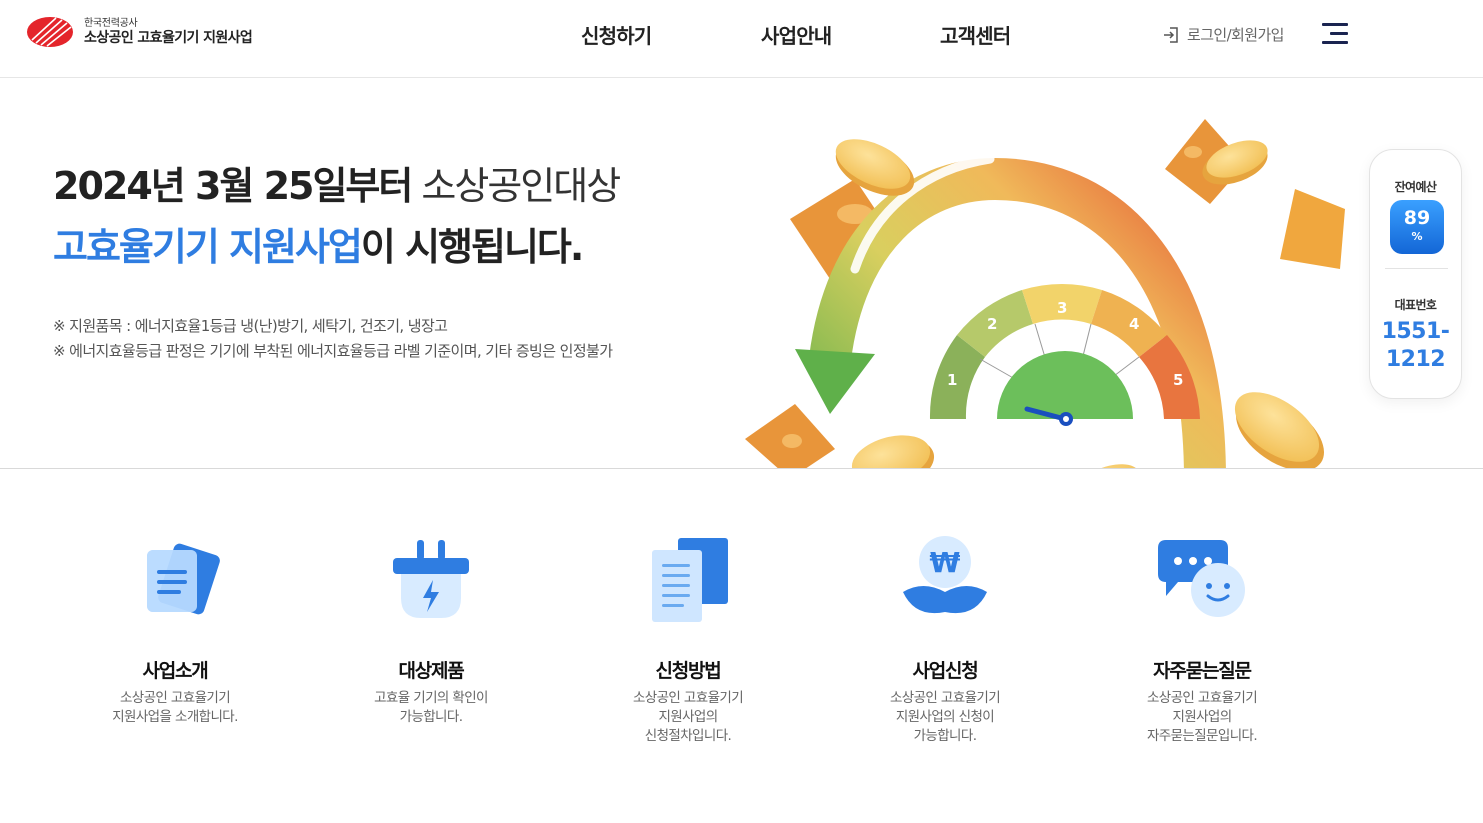 This screenshot has height=823, width=1483. What do you see at coordinates (1417, 236) in the screenshot?
I see `remaining-budget-unit: %` at bounding box center [1417, 236].